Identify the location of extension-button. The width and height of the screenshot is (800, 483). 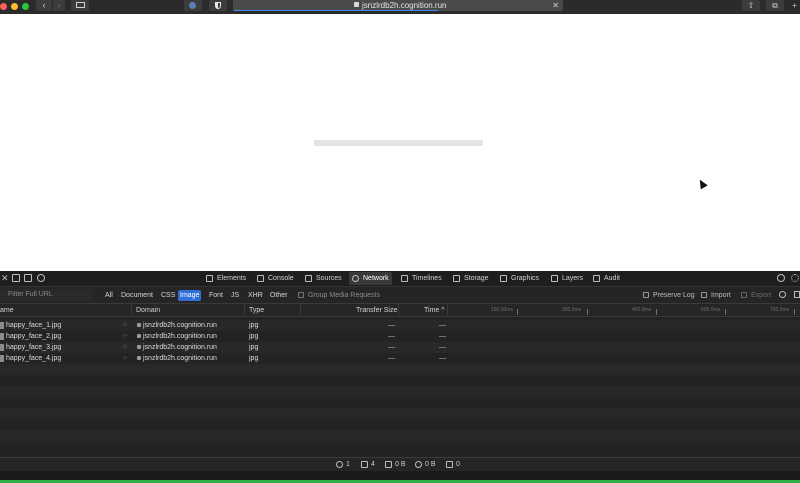
(193, 5).